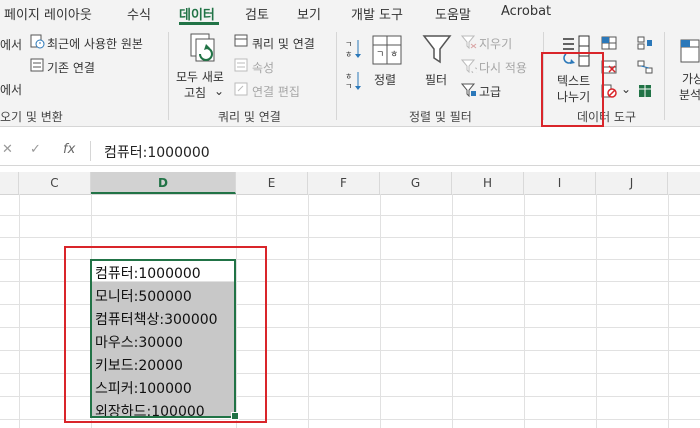 The width and height of the screenshot is (700, 428). What do you see at coordinates (437, 49) in the screenshot?
I see `filter-icon` at bounding box center [437, 49].